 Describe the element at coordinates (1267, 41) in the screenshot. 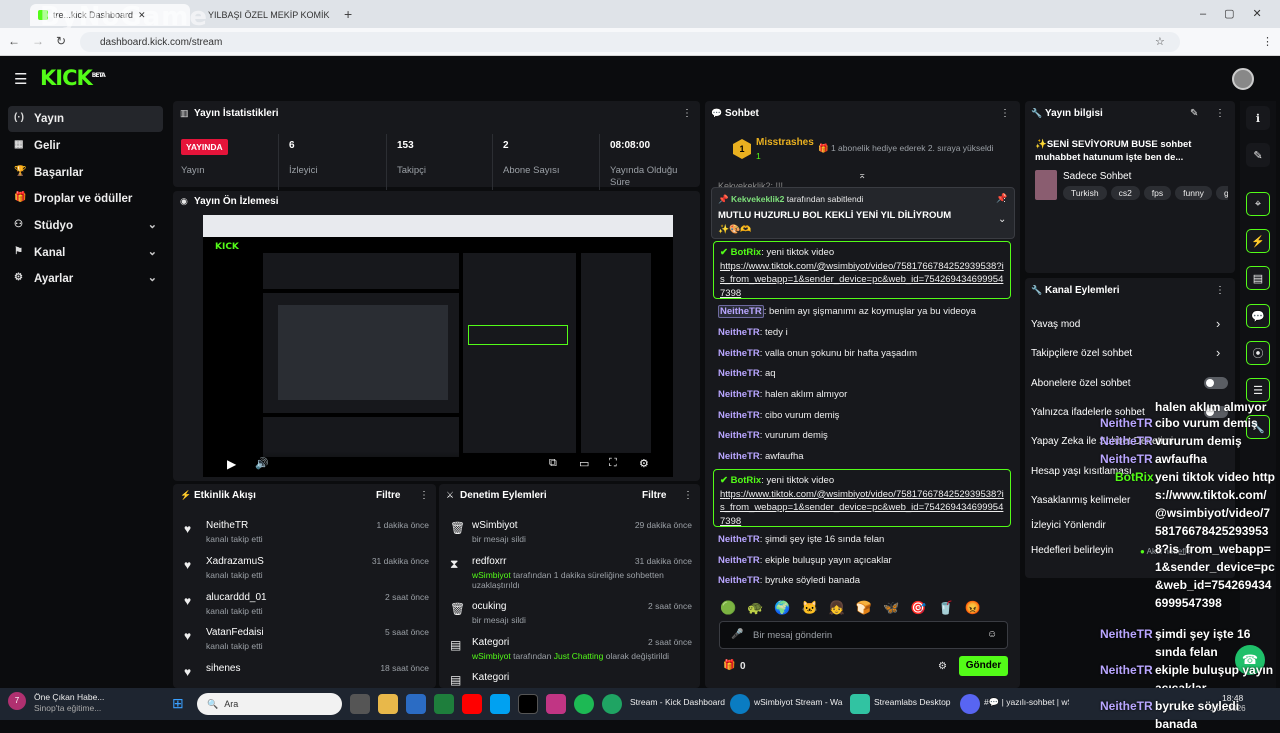

I see `browser-menu-icon: ⋮` at that location.